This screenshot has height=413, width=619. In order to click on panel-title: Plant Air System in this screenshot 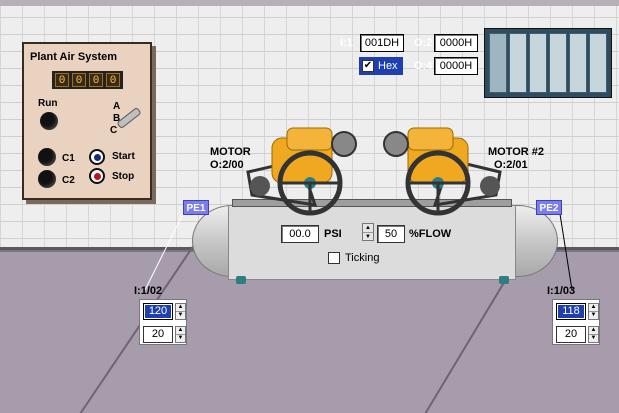, I will do `click(74, 57)`.